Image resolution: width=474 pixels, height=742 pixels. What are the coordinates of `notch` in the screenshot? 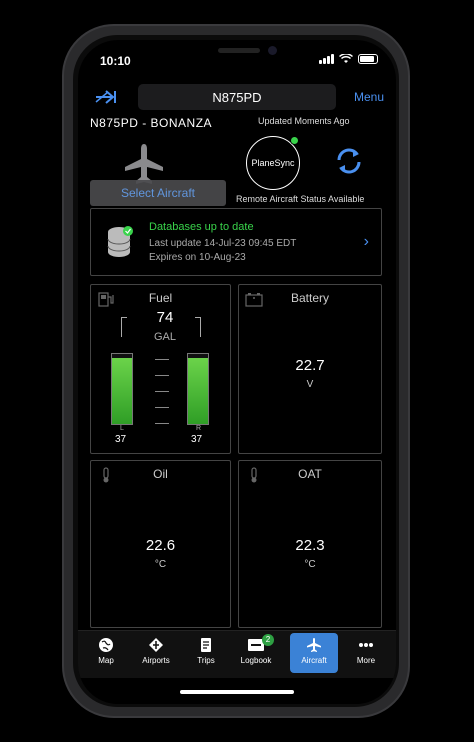 It's located at (237, 55).